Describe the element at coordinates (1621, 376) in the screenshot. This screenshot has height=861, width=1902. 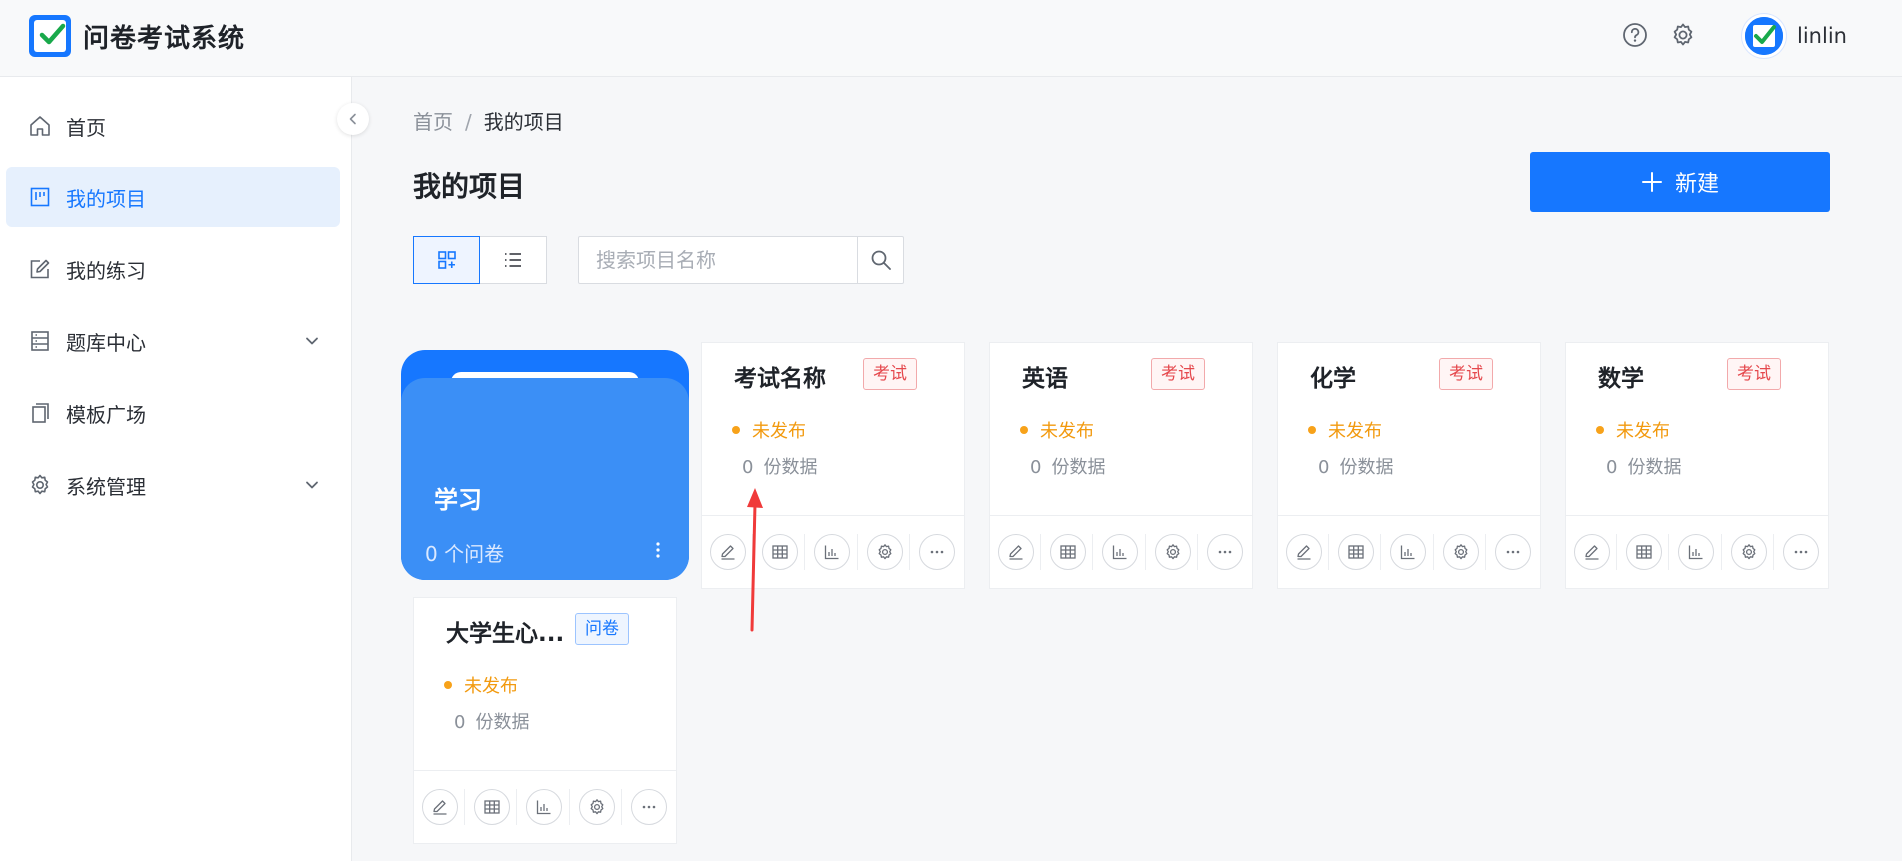
I see `project-title: 数学` at that location.